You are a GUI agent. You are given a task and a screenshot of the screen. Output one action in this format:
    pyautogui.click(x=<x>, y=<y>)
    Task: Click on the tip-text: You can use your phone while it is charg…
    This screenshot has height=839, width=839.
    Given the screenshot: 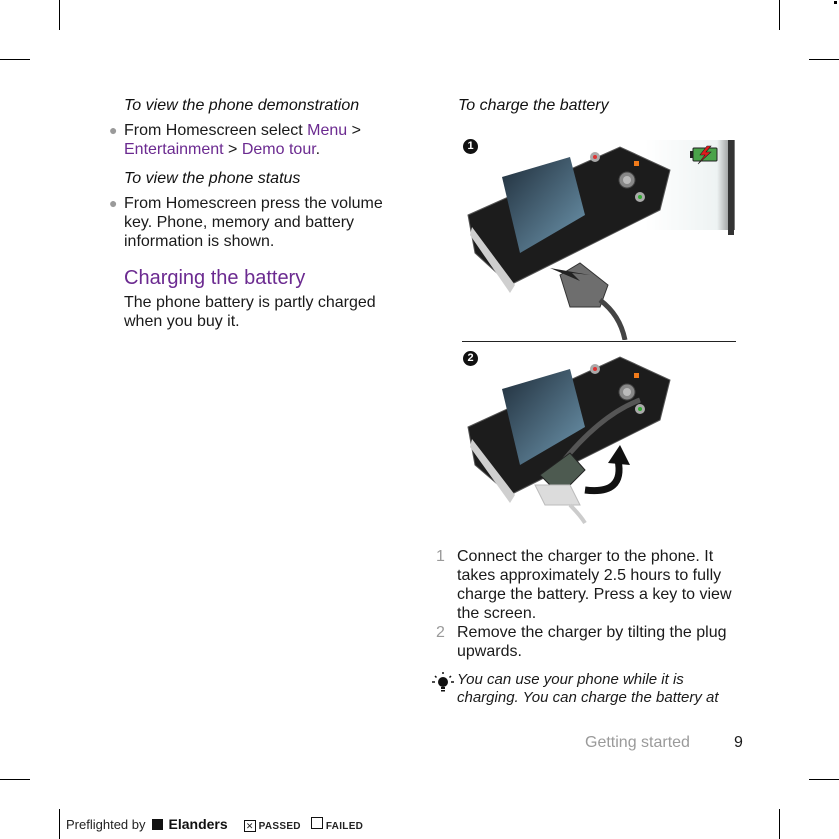 What is the action you would take?
    pyautogui.click(x=588, y=688)
    